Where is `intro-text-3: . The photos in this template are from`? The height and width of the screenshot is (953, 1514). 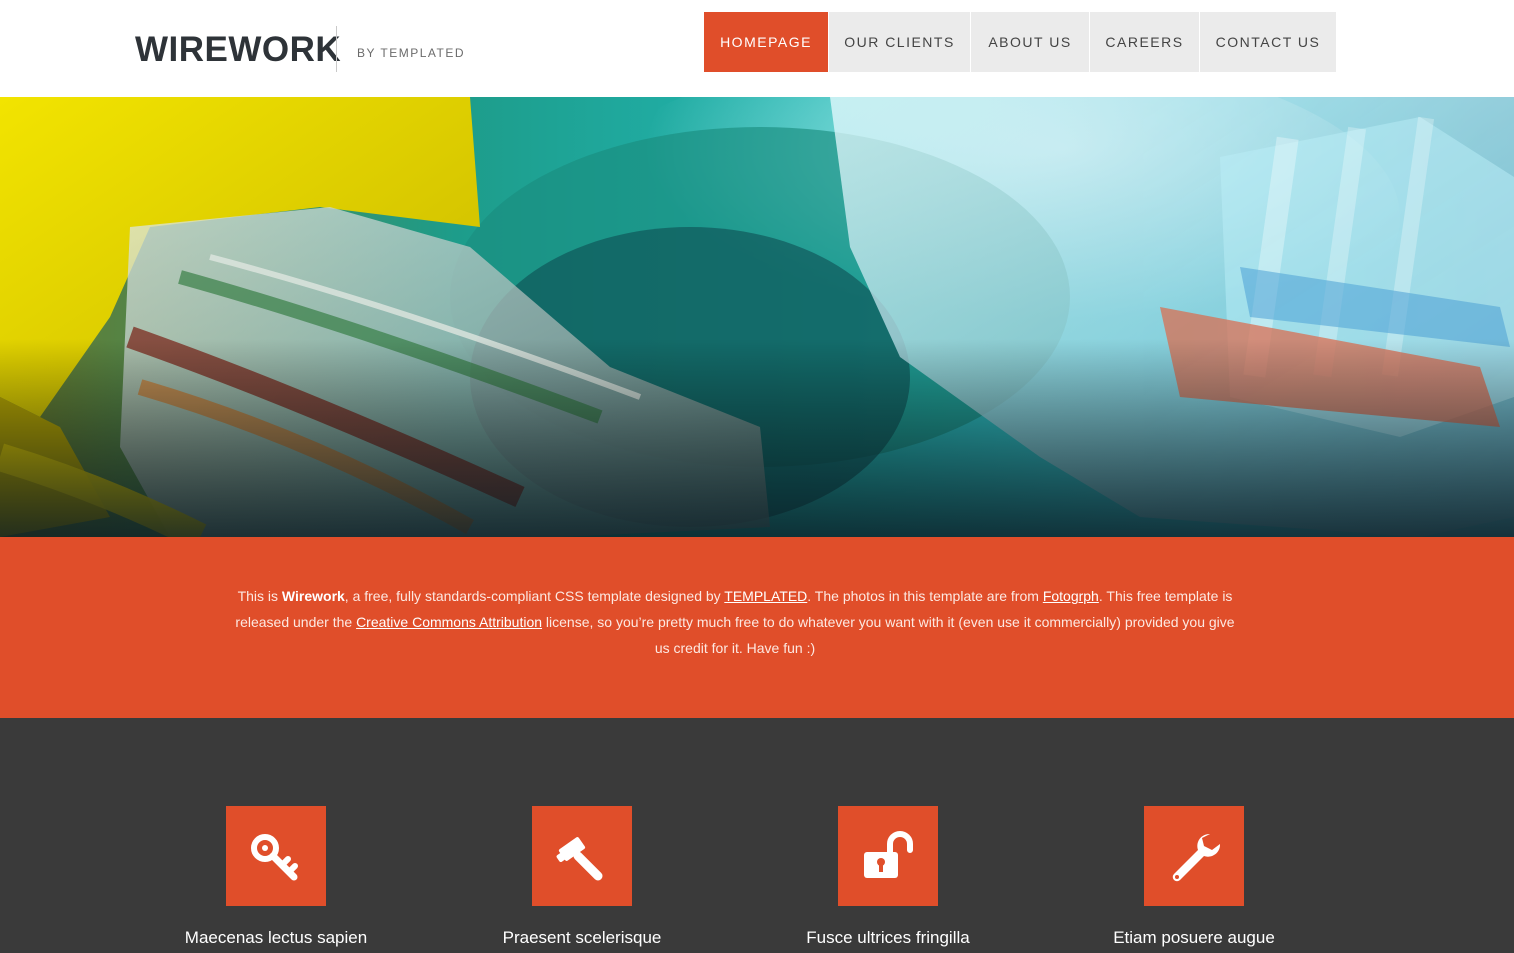 intro-text-3: . The photos in this template are from is located at coordinates (925, 596).